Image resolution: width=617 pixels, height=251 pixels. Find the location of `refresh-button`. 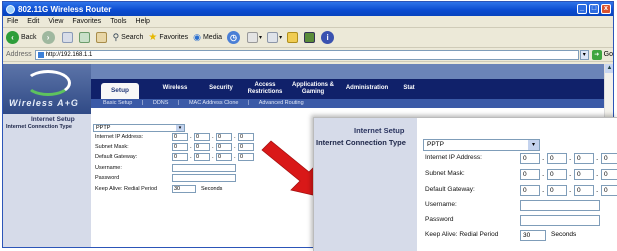

refresh-button is located at coordinates (84, 37).